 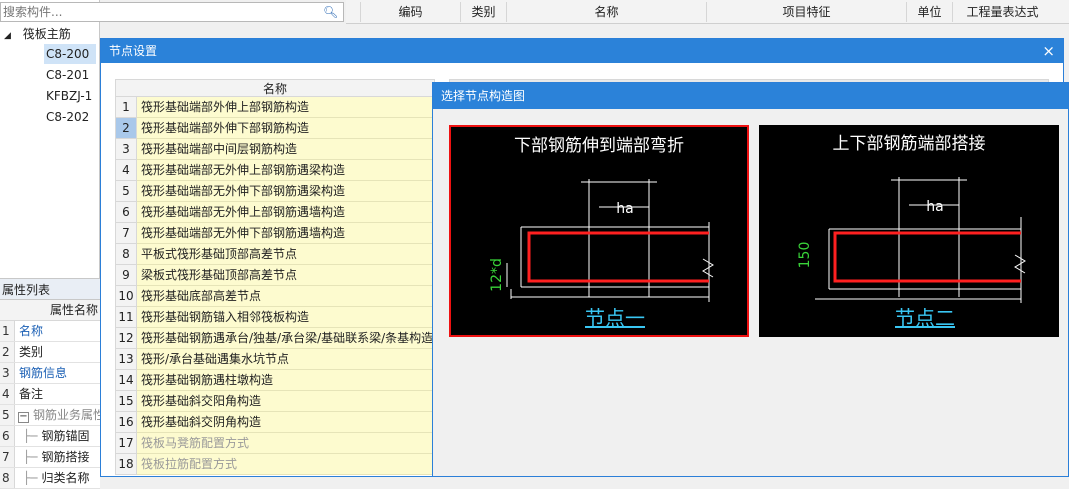 What do you see at coordinates (65, 457) in the screenshot?
I see `property-name: 钢筋搭接` at bounding box center [65, 457].